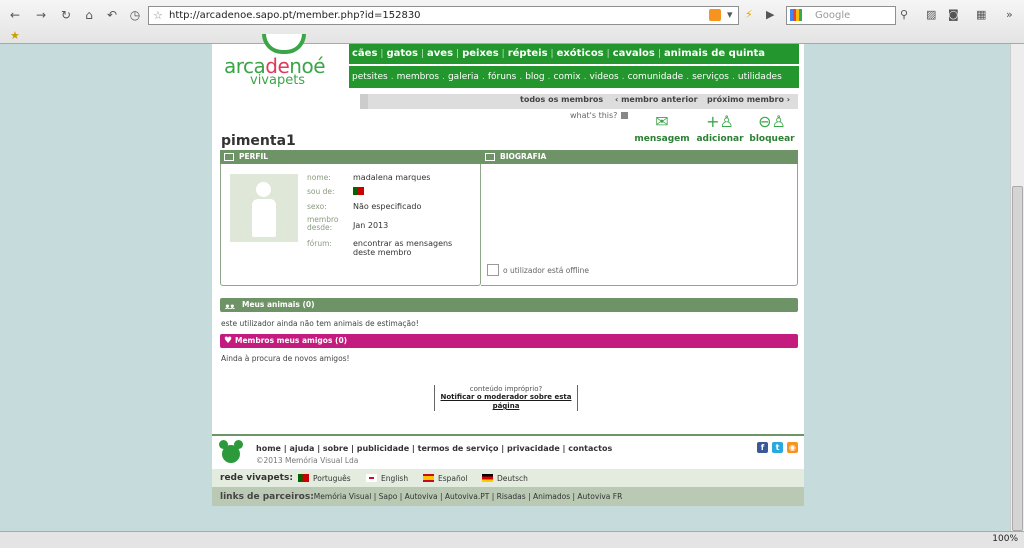  What do you see at coordinates (603, 77) in the screenshot?
I see `nav-secondary-item-6: videos` at bounding box center [603, 77].